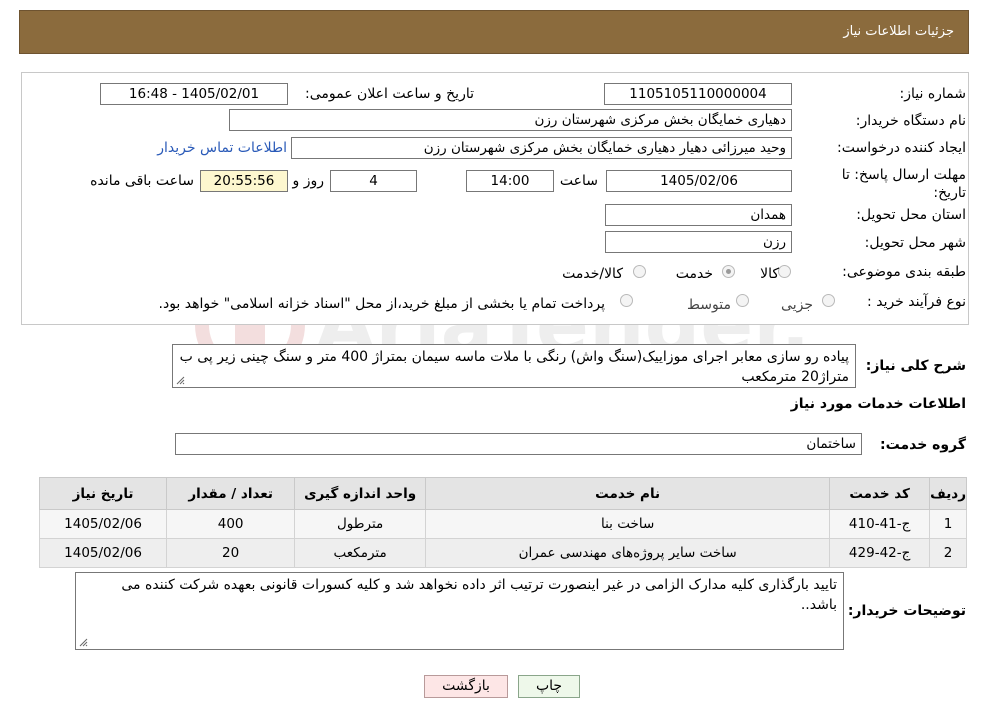  What do you see at coordinates (898, 31) in the screenshot?
I see `page-title: جزئیات اطلاعات نیاز` at bounding box center [898, 31].